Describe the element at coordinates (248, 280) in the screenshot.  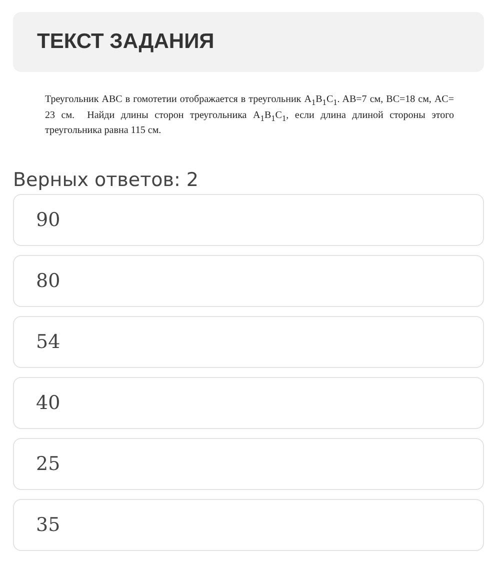
I see `answer-option: 80` at that location.